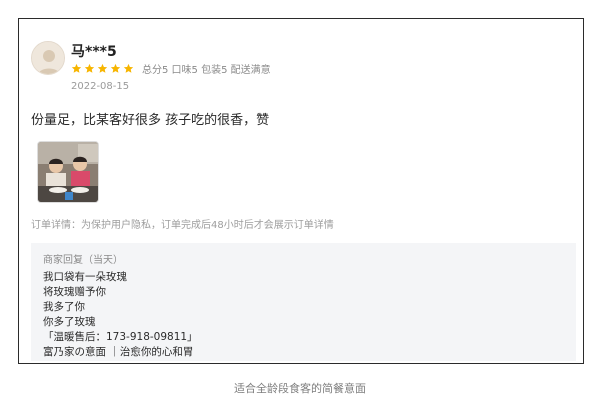  Describe the element at coordinates (300, 388) in the screenshot. I see `image-caption: 适合全龄段食客的简餐意面` at that location.